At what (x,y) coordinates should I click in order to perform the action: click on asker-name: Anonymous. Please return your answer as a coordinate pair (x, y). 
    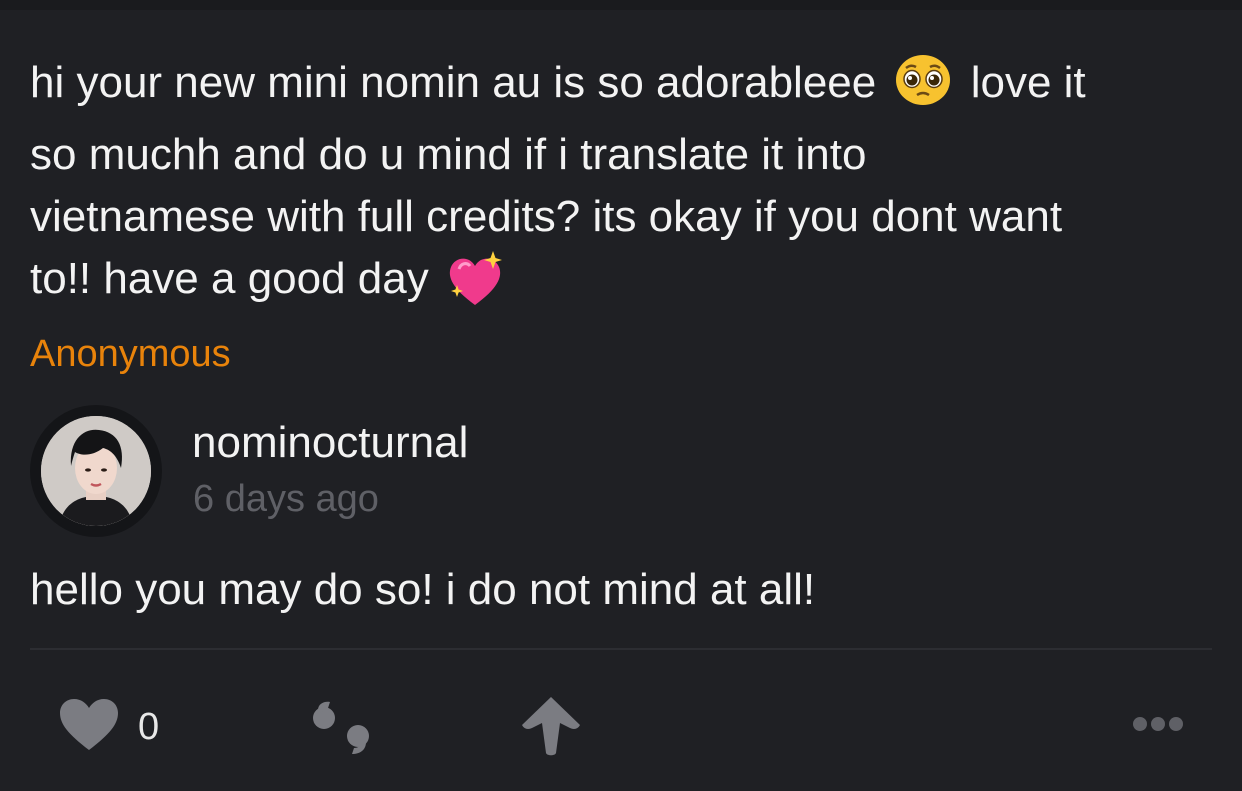
    Looking at the image, I should click on (130, 354).